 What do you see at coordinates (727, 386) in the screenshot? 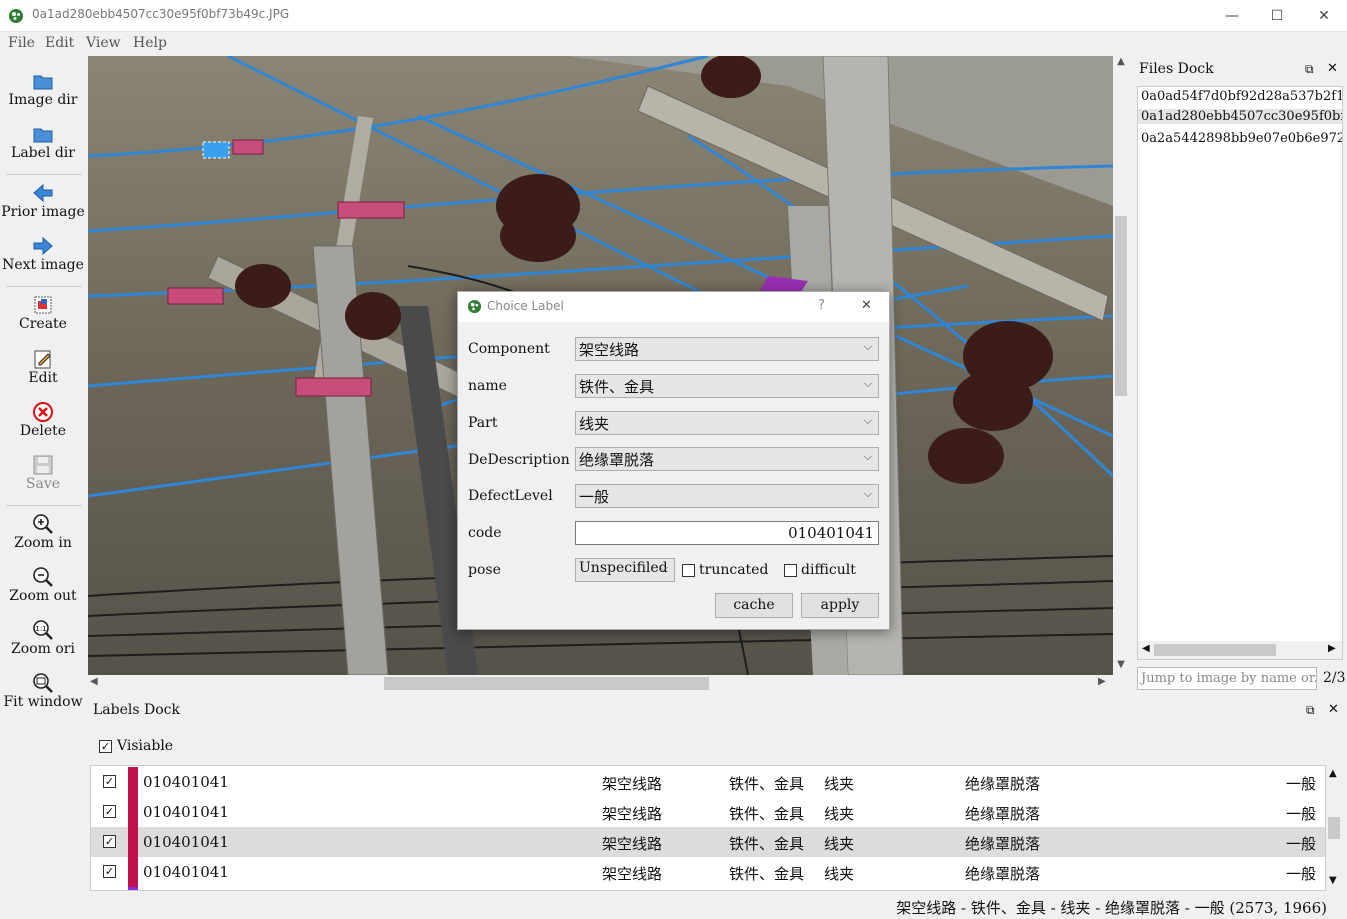
I see `name-select: 铁件、金具 ⌵` at bounding box center [727, 386].